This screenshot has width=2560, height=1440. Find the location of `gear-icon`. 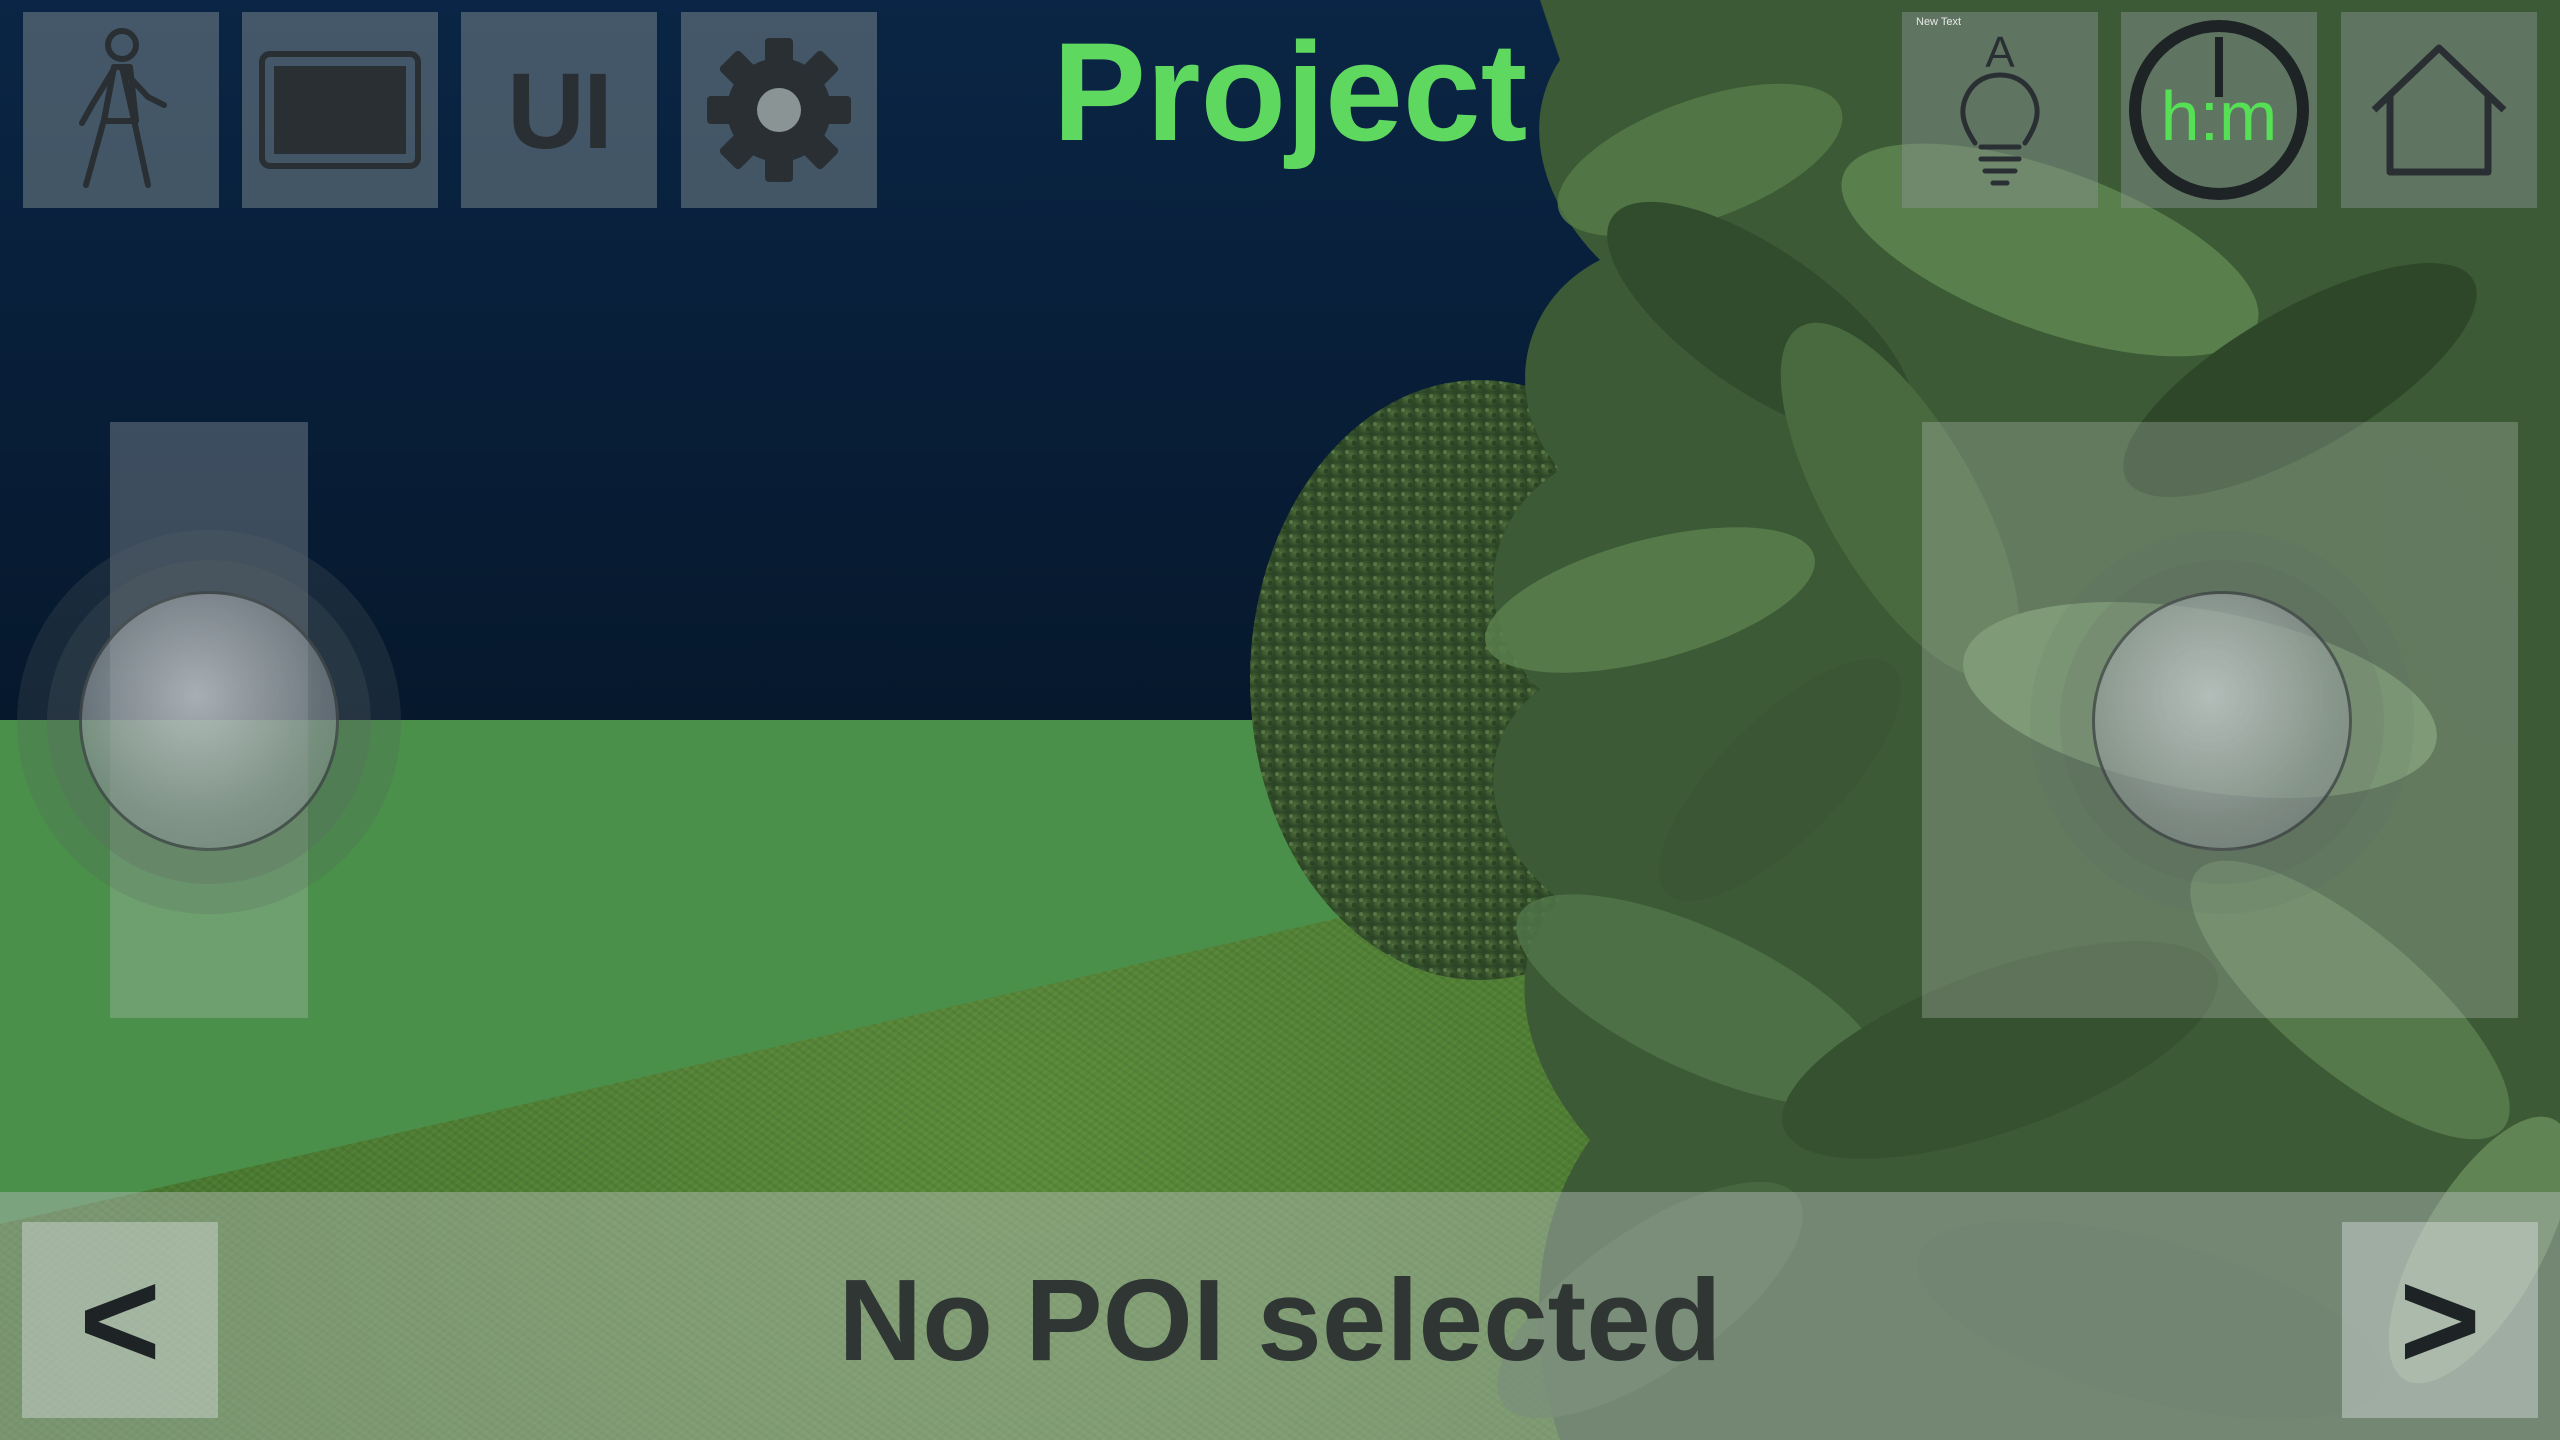

gear-icon is located at coordinates (779, 110).